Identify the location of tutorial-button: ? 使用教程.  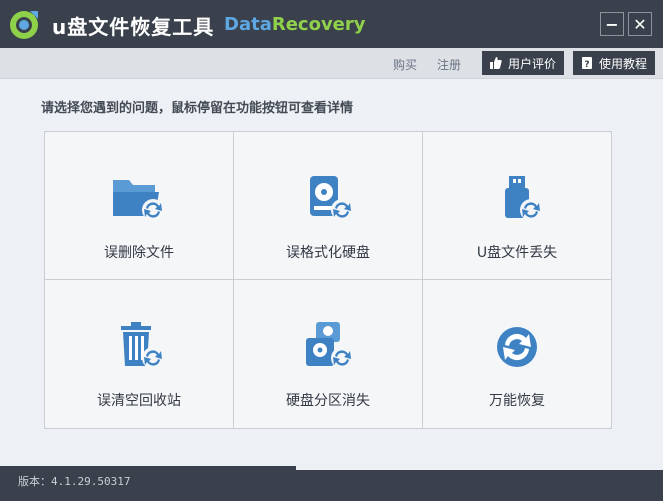
(614, 63).